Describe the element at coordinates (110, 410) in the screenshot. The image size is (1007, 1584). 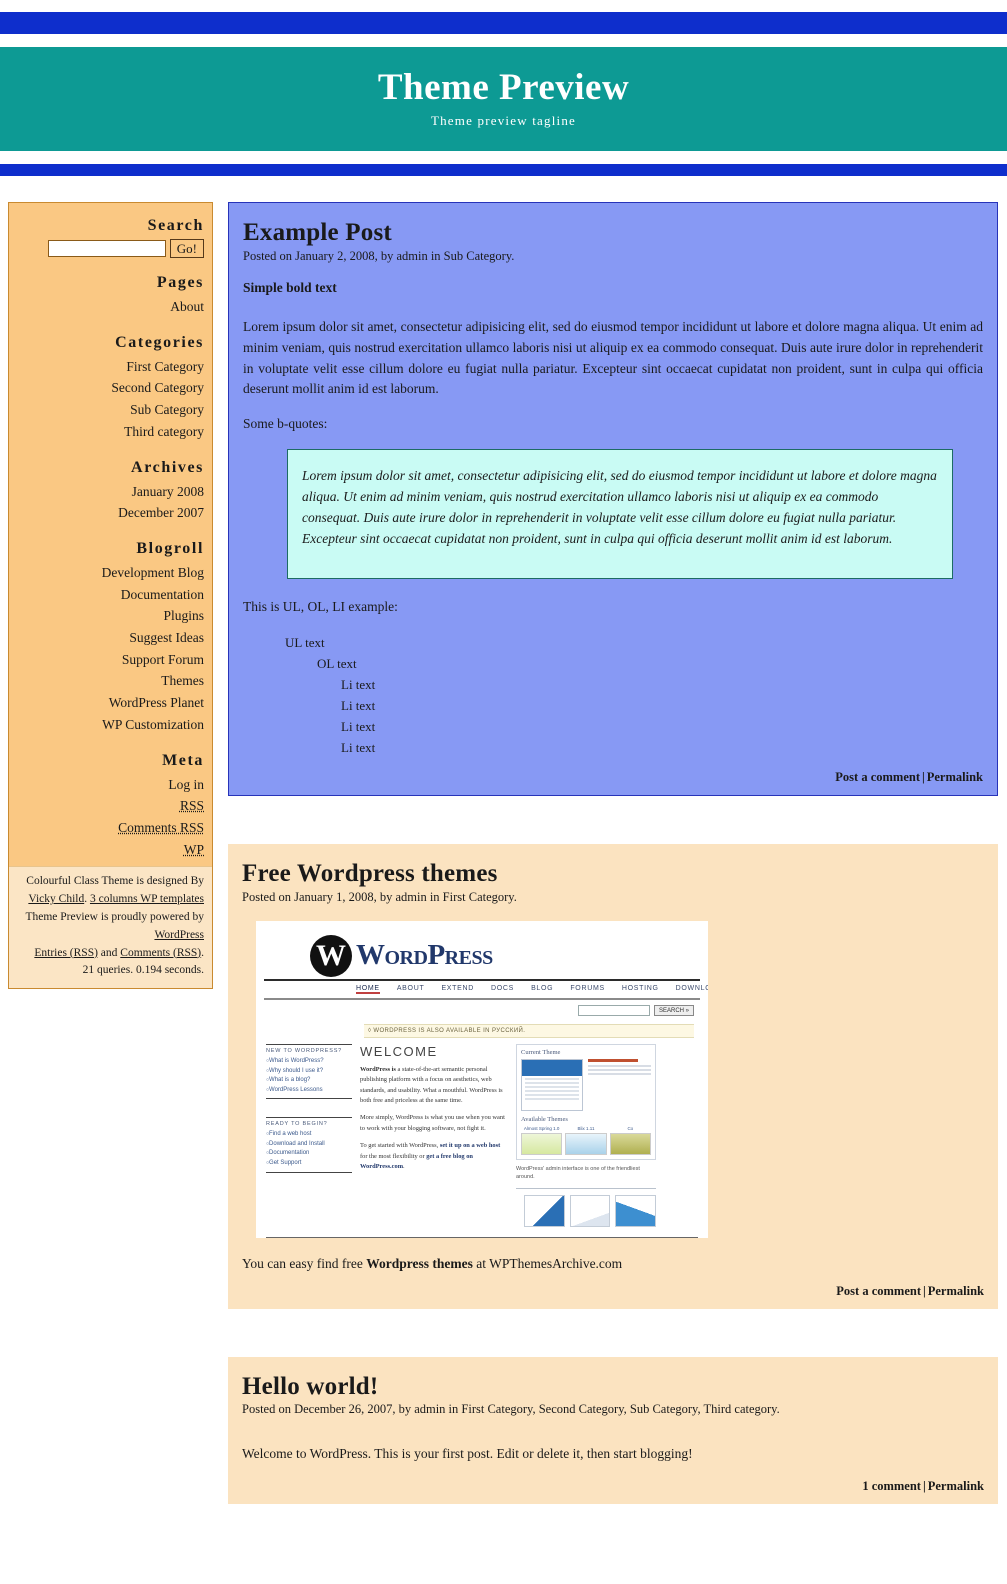
I see `sidebar-item-sub-category: Sub Category` at that location.